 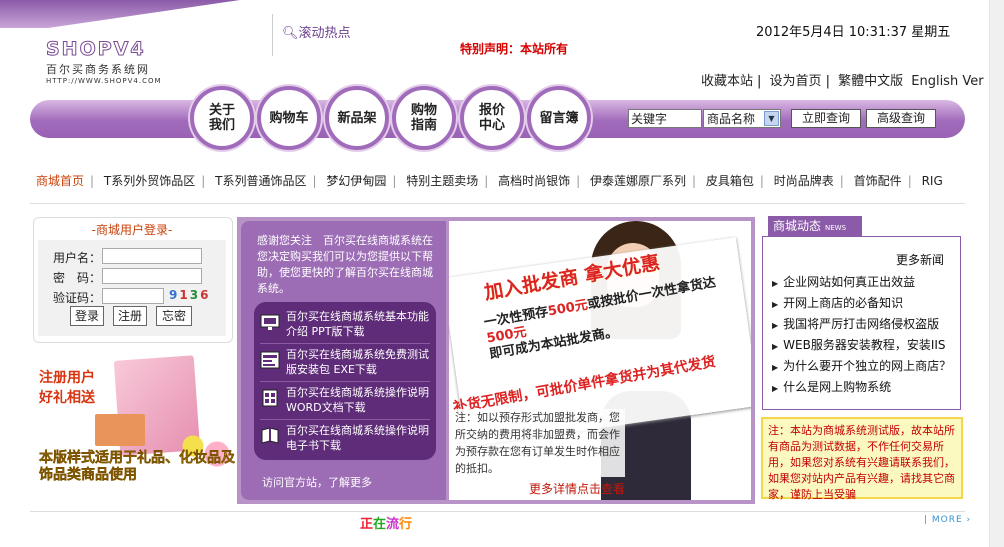 I want to click on vertical-scrollbar, so click(x=996, y=273).